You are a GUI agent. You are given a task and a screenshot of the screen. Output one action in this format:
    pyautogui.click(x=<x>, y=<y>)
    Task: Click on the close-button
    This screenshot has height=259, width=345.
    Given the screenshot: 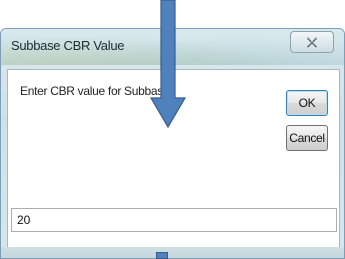 What is the action you would take?
    pyautogui.click(x=312, y=42)
    